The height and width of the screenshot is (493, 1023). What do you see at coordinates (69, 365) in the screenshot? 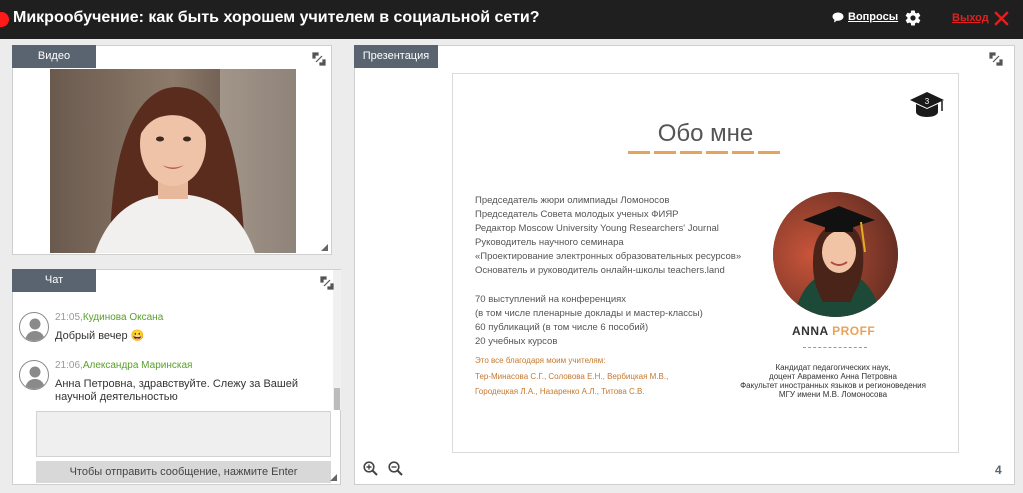
I see `message-time: 21:06,` at bounding box center [69, 365].